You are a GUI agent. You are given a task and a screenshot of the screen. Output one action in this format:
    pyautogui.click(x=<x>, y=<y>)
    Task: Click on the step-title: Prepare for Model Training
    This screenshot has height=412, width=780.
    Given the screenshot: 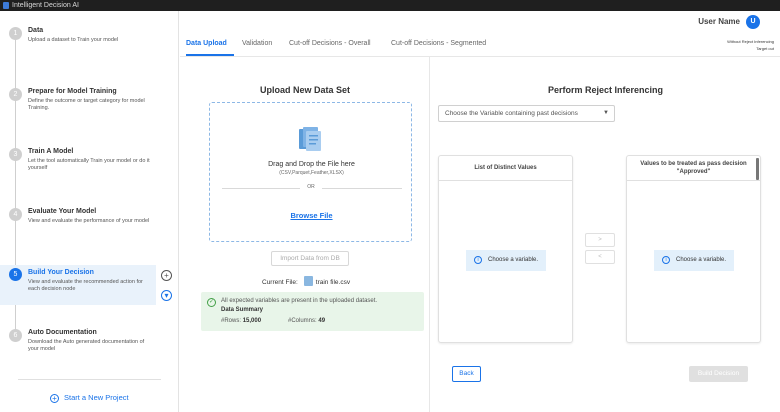 What is the action you would take?
    pyautogui.click(x=72, y=91)
    